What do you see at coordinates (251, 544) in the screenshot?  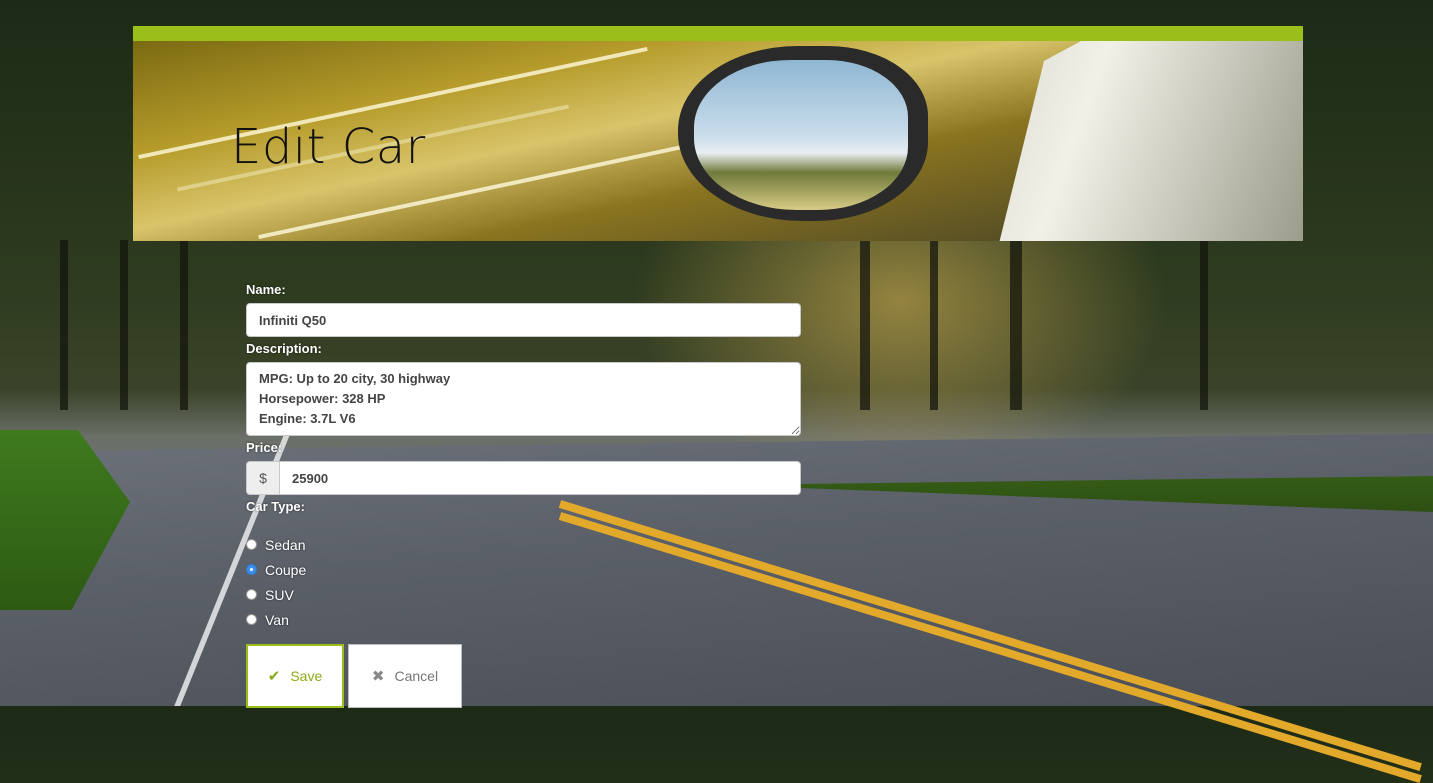 I see `radio-button-sedan` at bounding box center [251, 544].